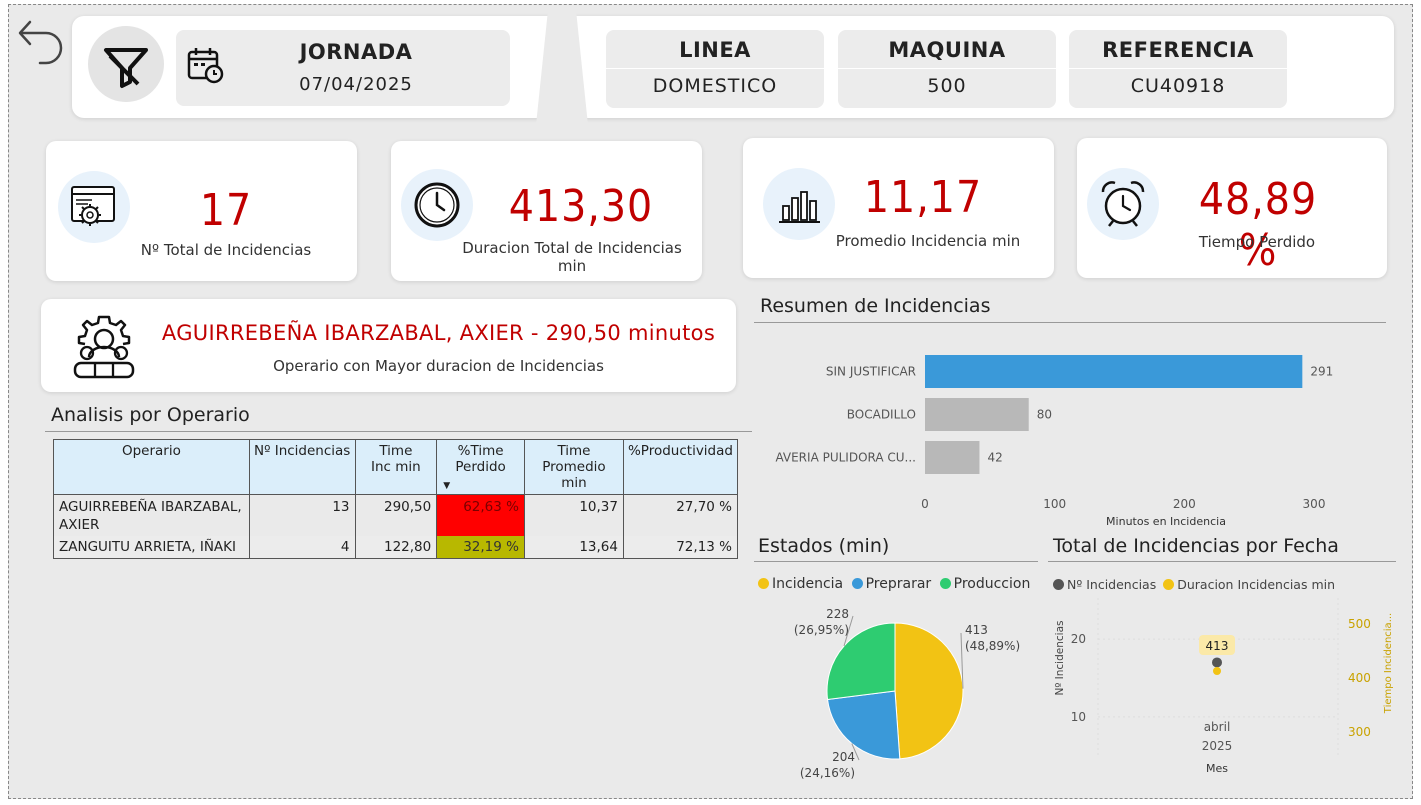 This screenshot has width=1421, height=805. I want to click on cell-promedio: 10,37, so click(573, 515).